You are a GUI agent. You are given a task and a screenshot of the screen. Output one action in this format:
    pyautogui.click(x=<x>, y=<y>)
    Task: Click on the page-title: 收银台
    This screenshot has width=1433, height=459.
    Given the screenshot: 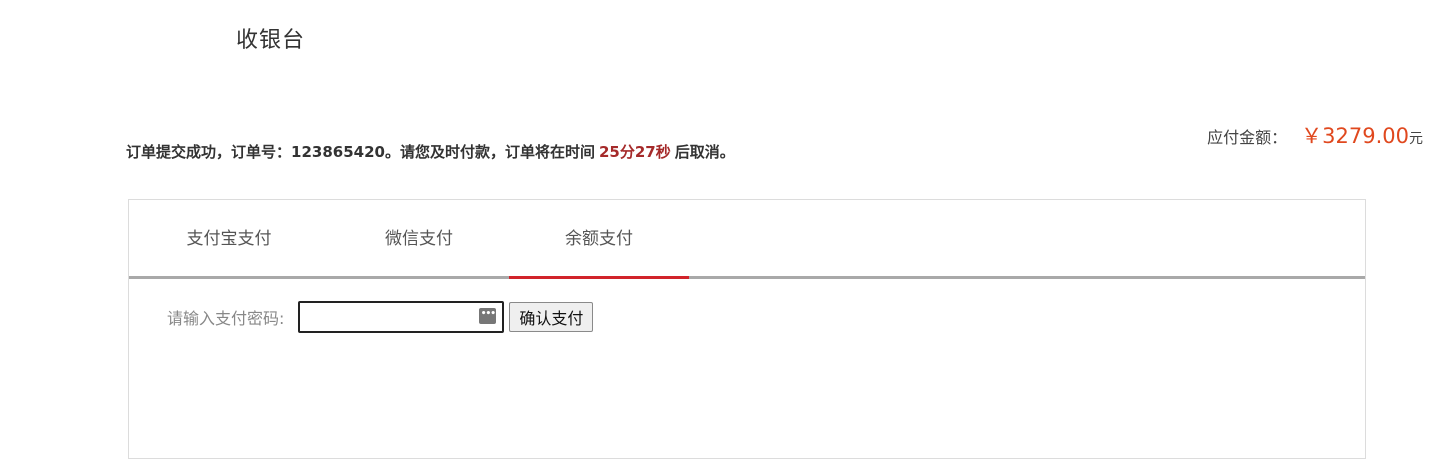 What is the action you would take?
    pyautogui.click(x=271, y=40)
    